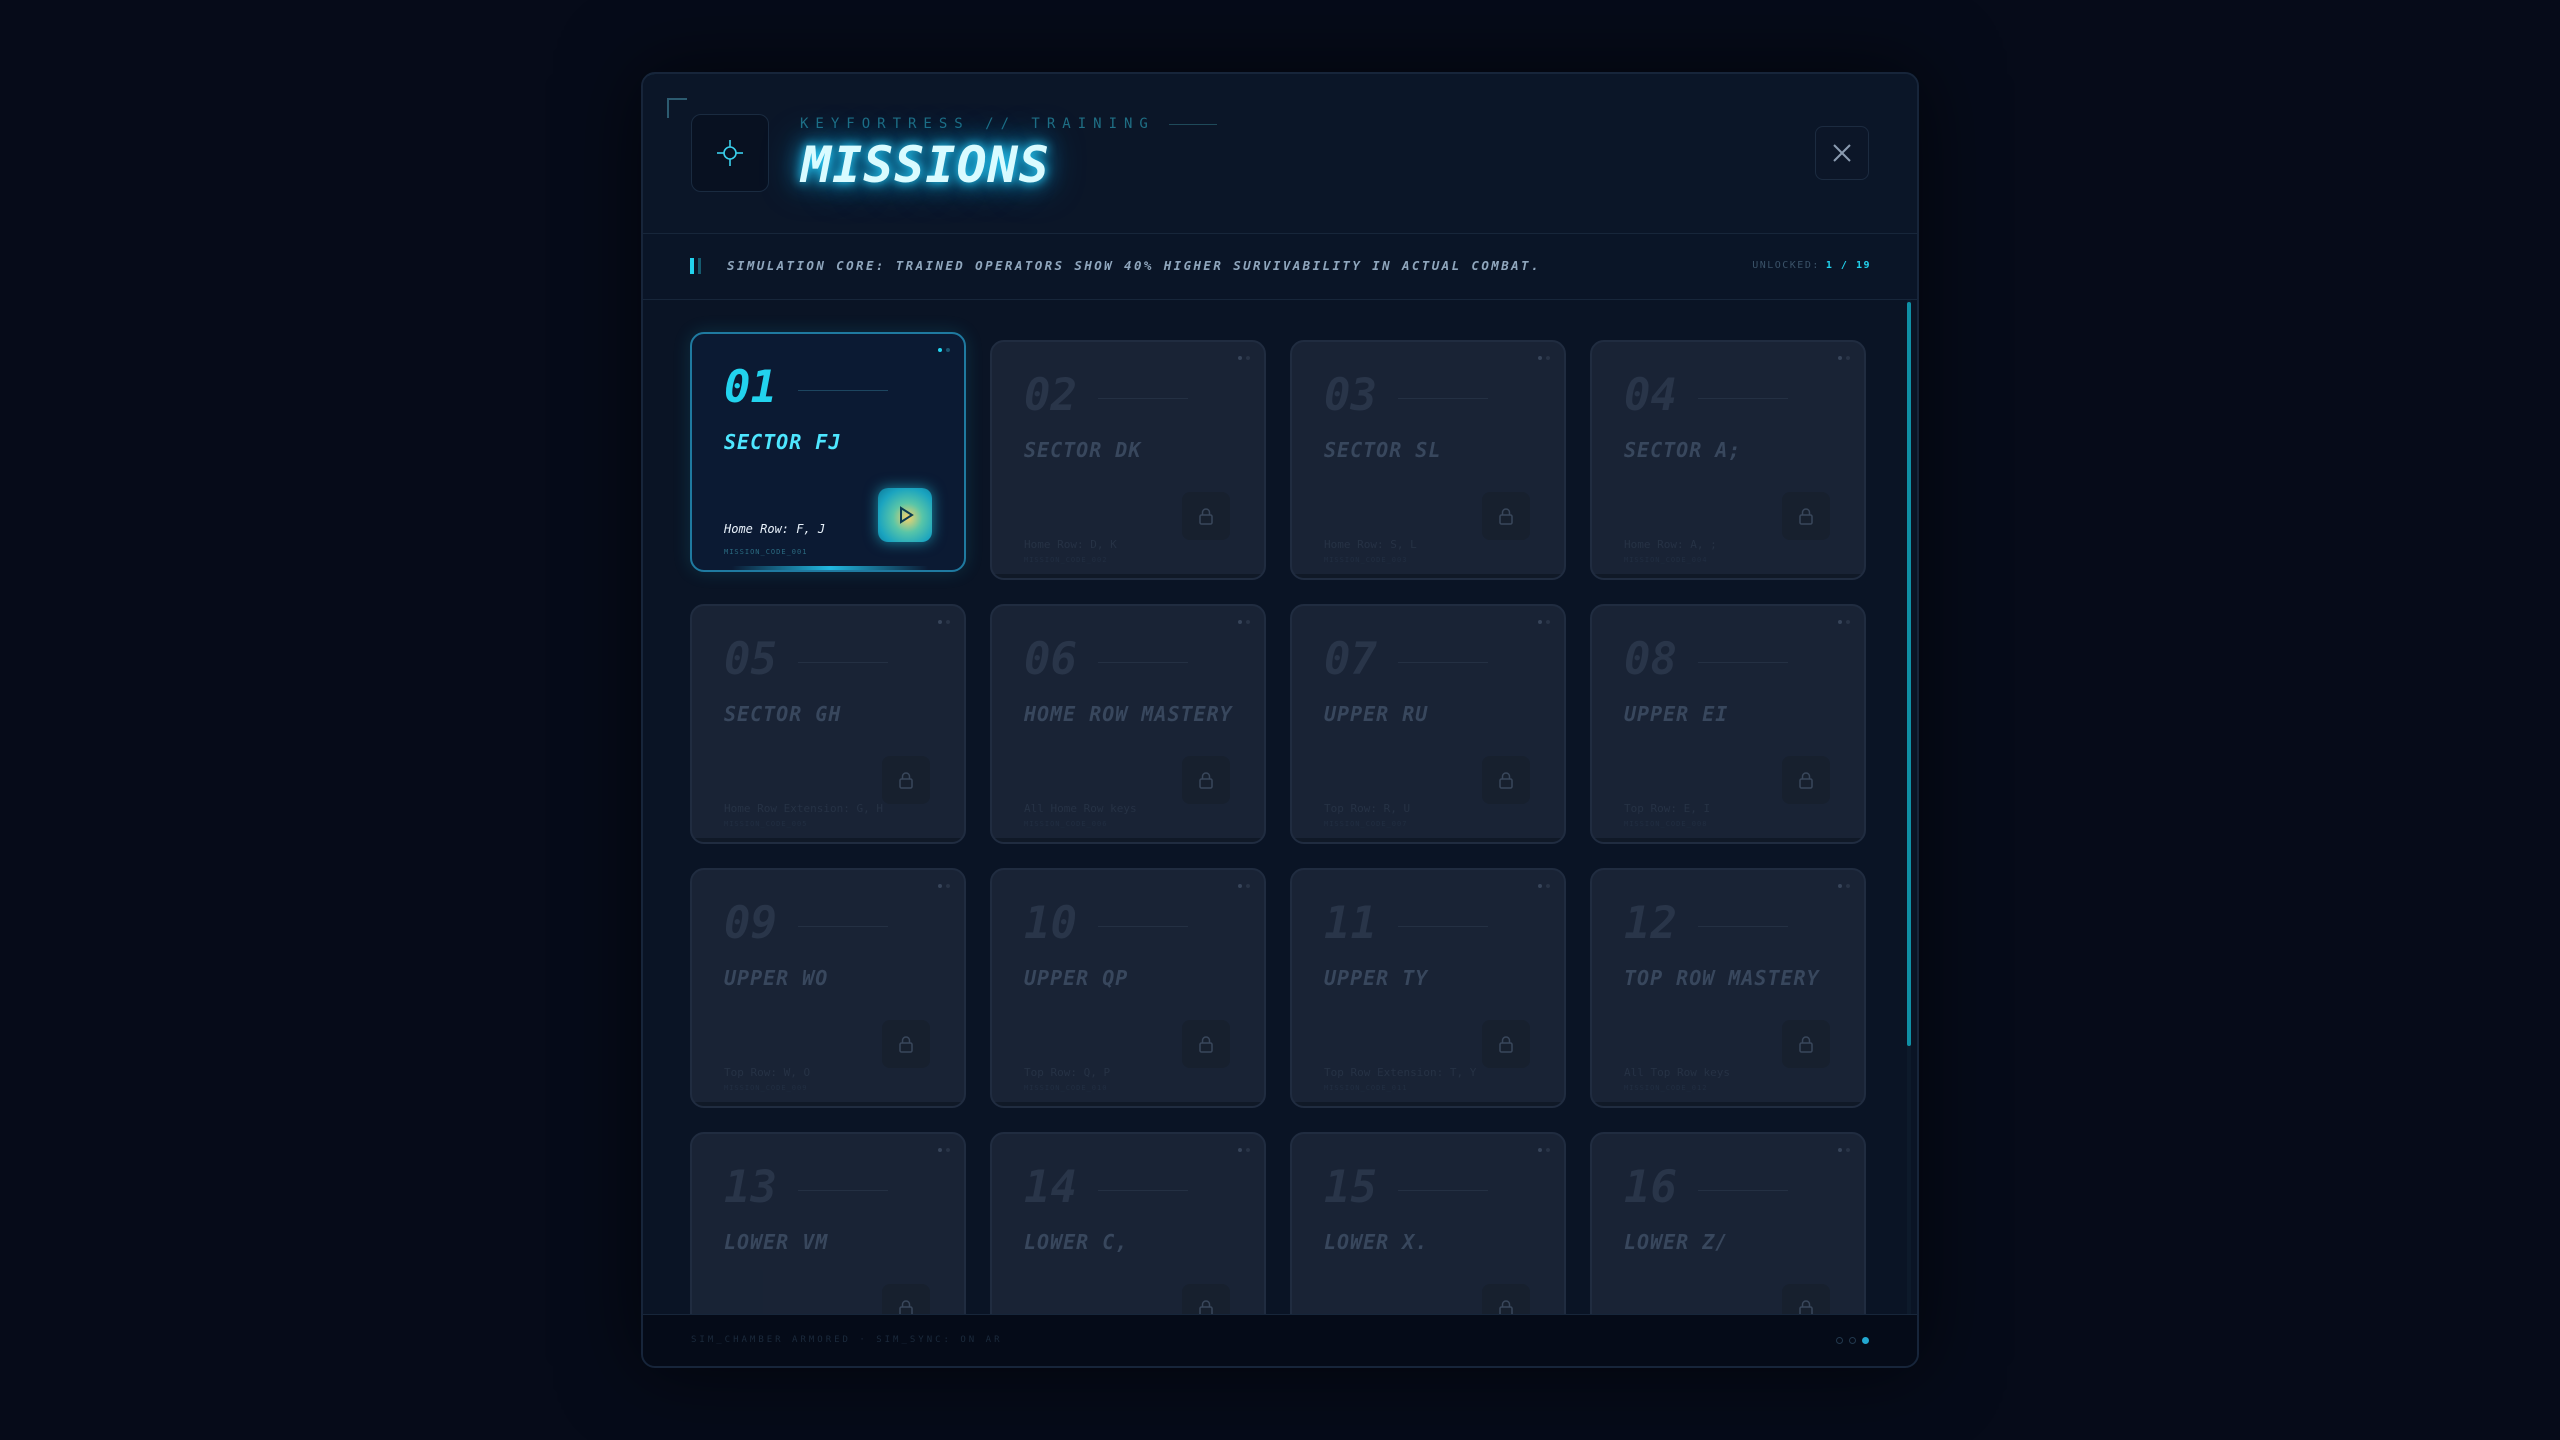 The width and height of the screenshot is (2560, 1440). I want to click on mission-number: 16, so click(1650, 1187).